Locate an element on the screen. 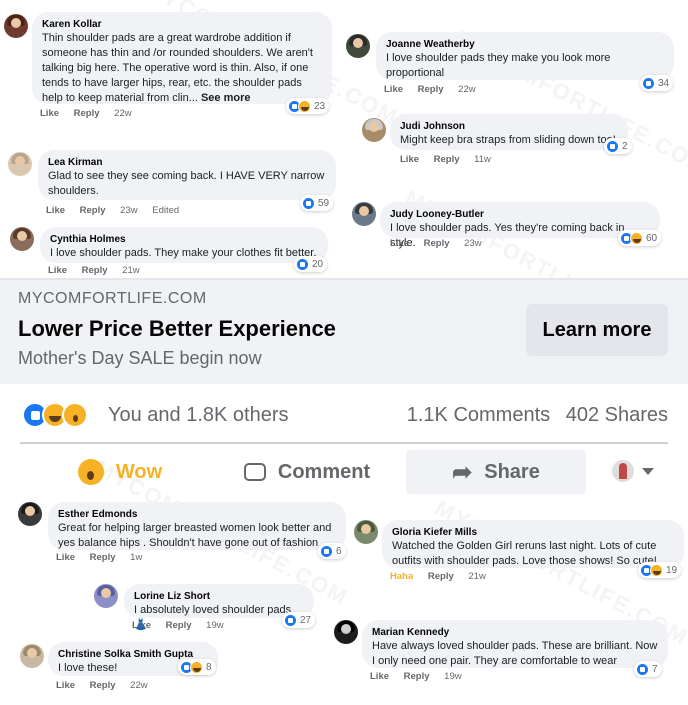  comment-author: Lorine Liz Short is located at coordinates (219, 596).